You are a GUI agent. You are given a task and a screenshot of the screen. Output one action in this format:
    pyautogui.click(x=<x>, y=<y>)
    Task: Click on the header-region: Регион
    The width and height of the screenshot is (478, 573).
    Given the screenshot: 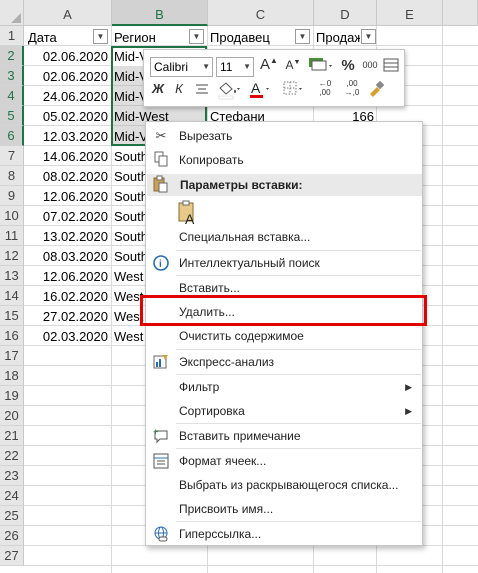 What is the action you would take?
    pyautogui.click(x=151, y=37)
    